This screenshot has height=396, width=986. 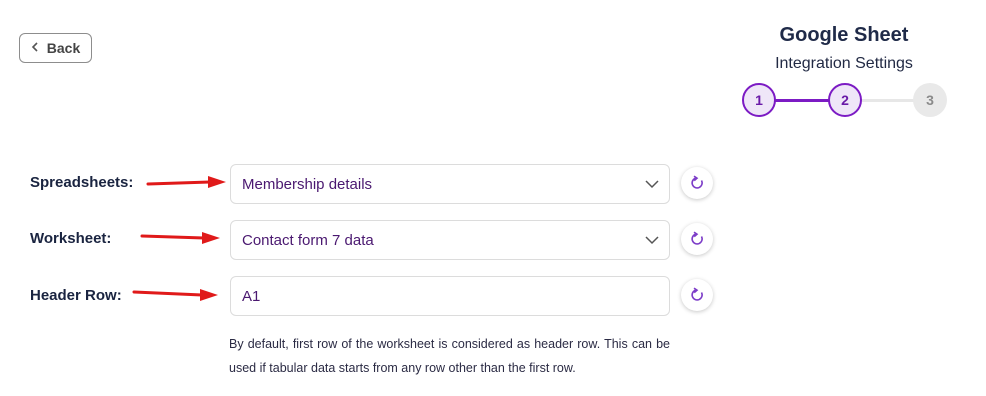 I want to click on header: Google Sheet Integration Settings, so click(x=844, y=48).